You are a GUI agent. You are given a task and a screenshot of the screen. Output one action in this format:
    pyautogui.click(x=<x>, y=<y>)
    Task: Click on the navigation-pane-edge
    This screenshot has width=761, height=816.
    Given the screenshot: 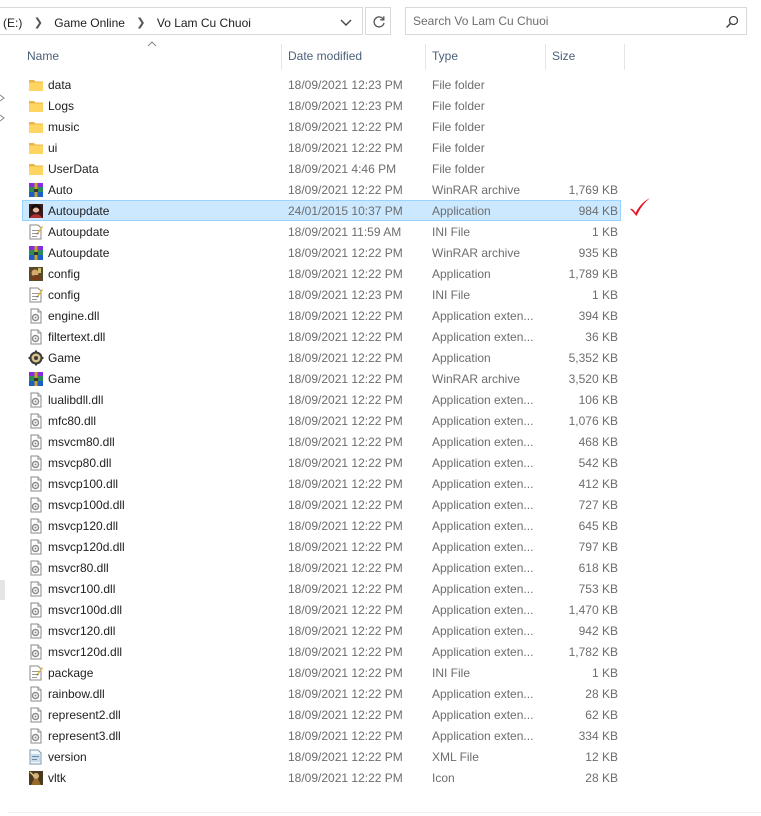 What is the action you would take?
    pyautogui.click(x=4, y=429)
    